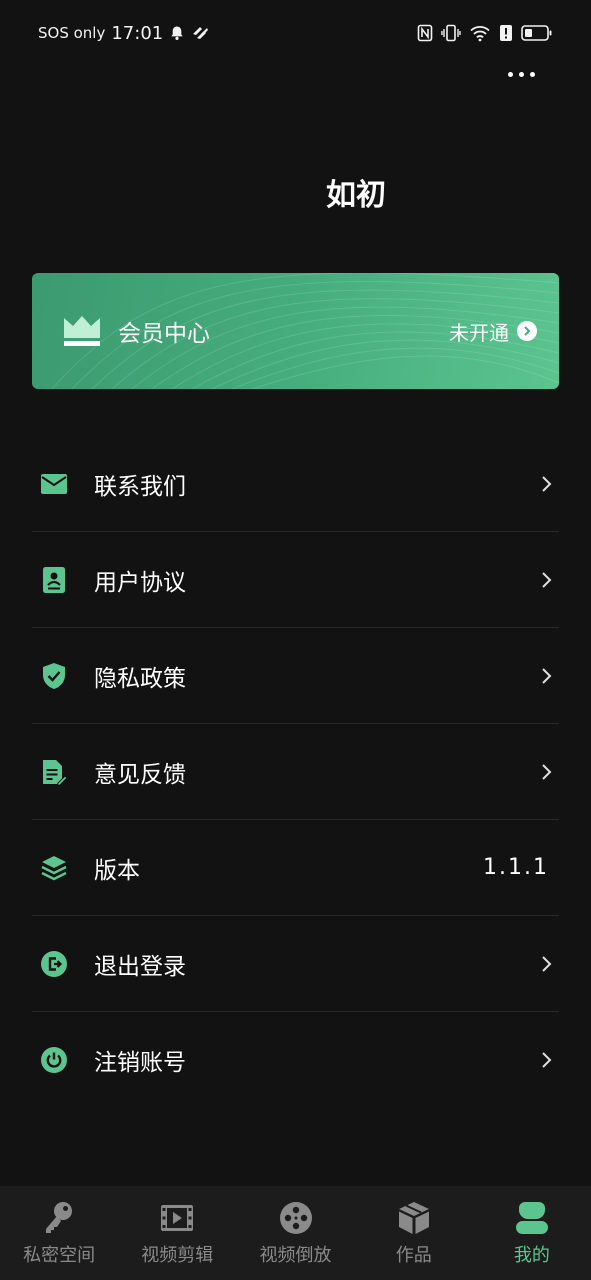 The width and height of the screenshot is (591, 1280). Describe the element at coordinates (140, 486) in the screenshot. I see `menu-item-label: 联系我们` at that location.